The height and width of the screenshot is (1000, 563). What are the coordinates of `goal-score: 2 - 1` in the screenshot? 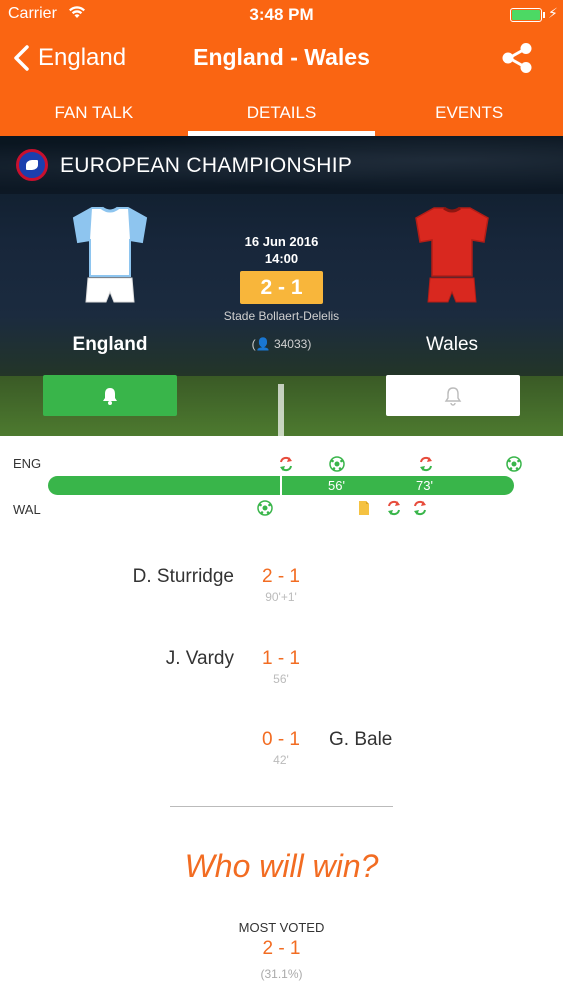 It's located at (281, 576).